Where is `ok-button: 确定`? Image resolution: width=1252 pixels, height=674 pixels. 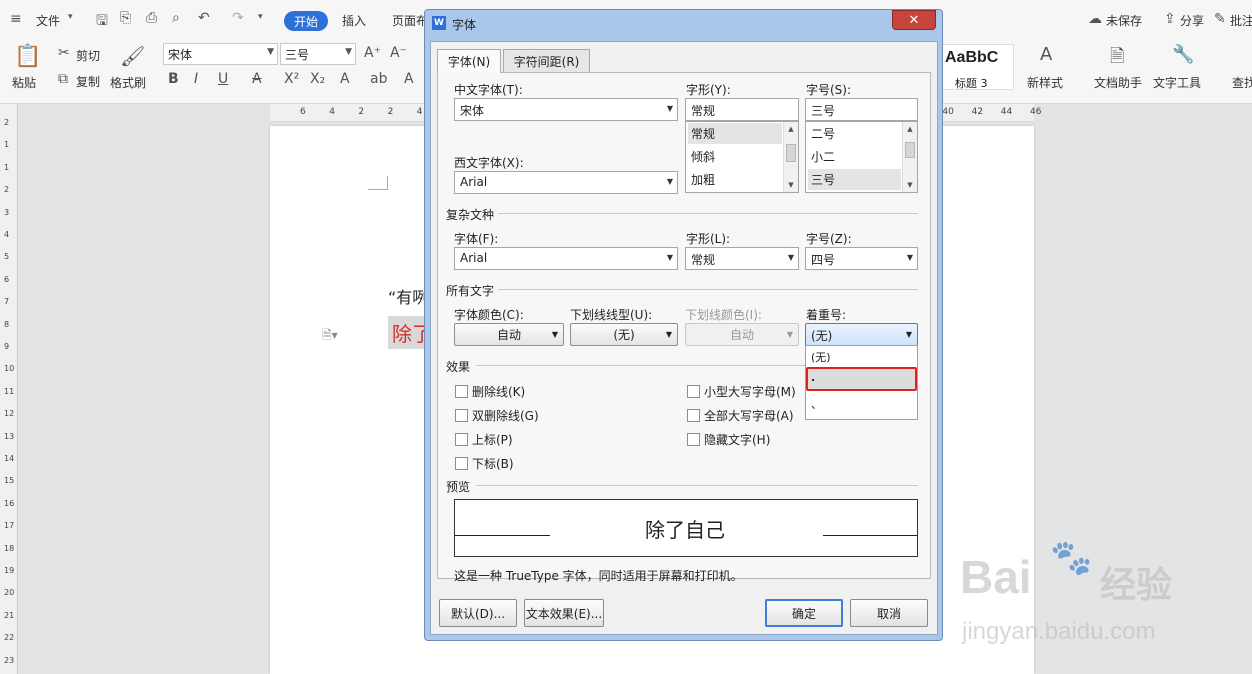 ok-button: 确定 is located at coordinates (804, 613).